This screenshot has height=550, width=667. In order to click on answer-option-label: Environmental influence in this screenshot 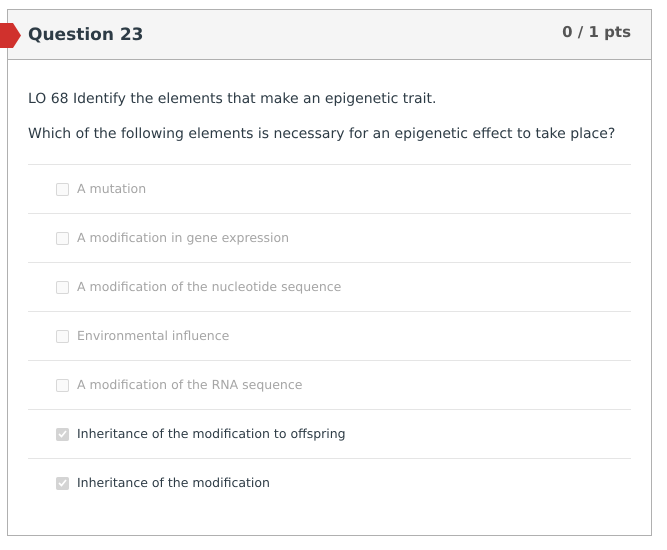, I will do `click(153, 335)`.